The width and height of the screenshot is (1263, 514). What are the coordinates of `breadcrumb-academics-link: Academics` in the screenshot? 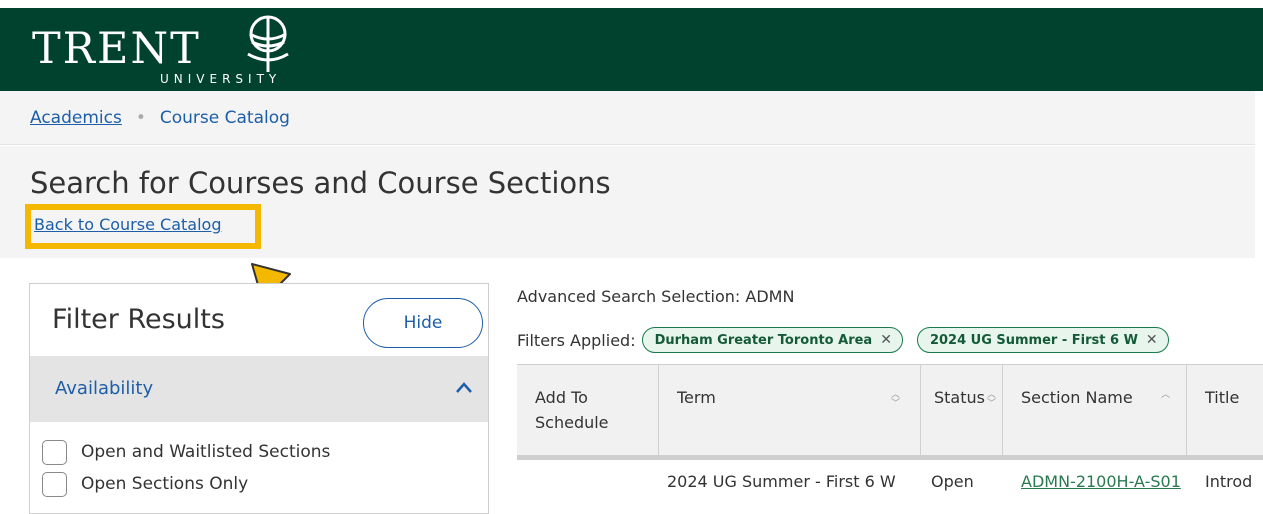 It's located at (76, 118).